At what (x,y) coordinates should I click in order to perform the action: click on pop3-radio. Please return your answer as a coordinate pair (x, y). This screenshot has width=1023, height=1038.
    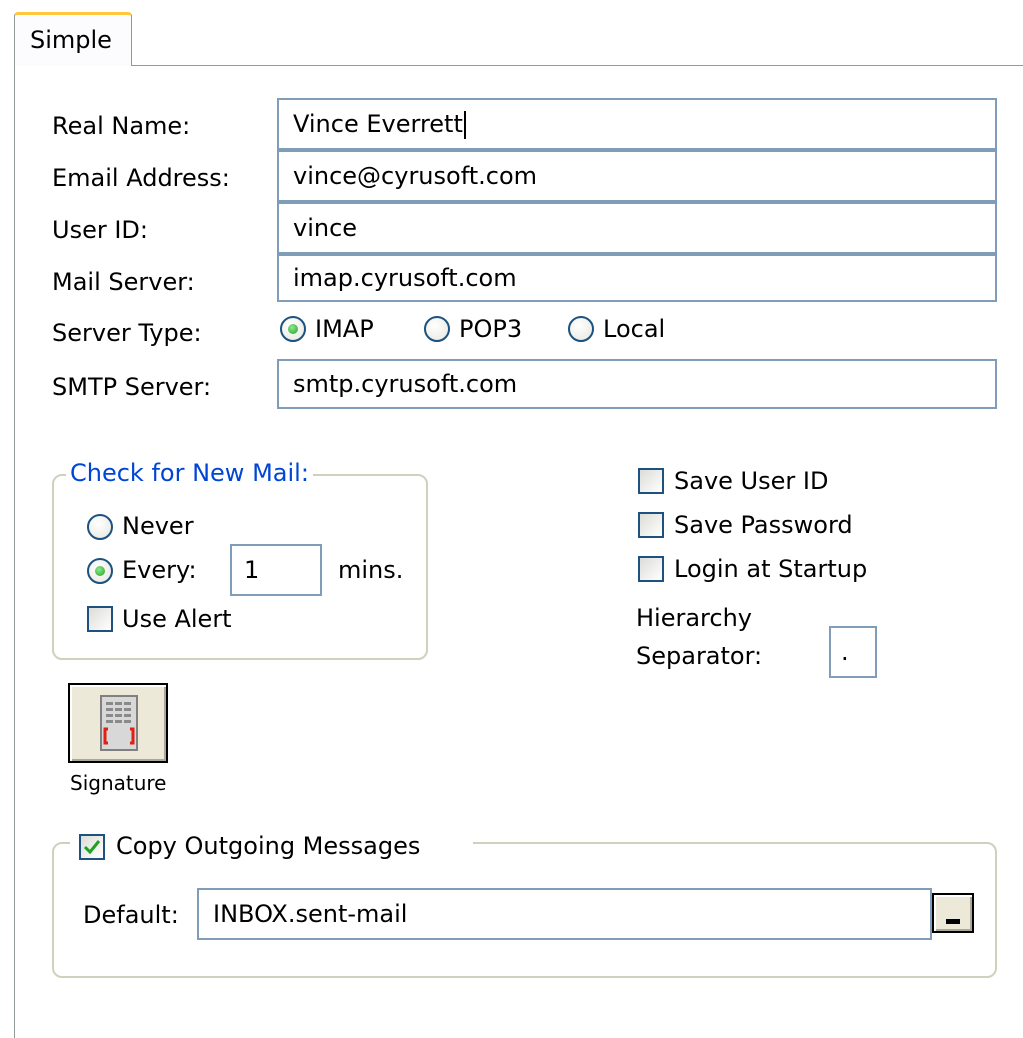
    Looking at the image, I should click on (437, 329).